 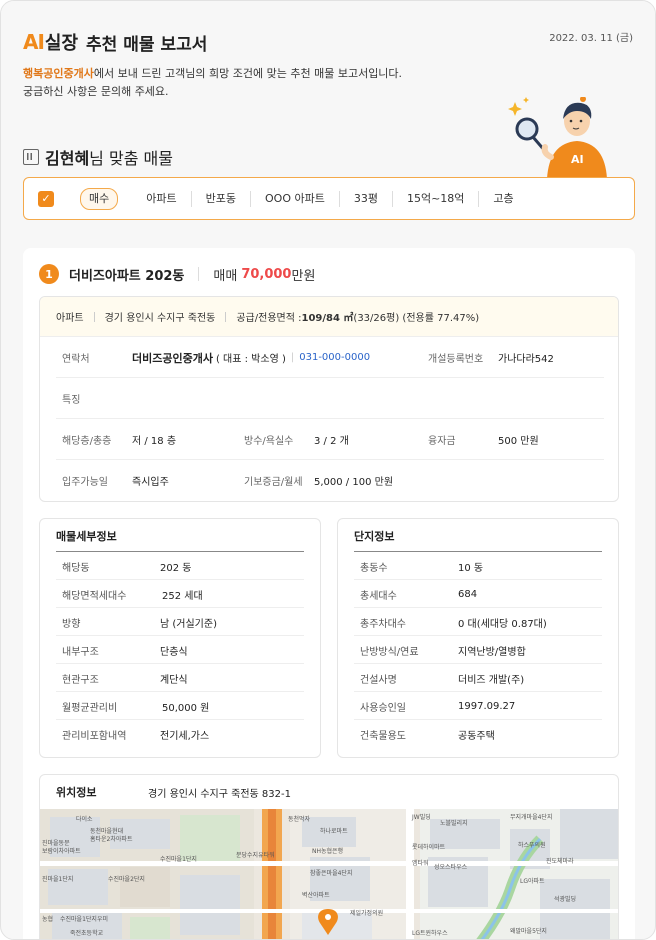 I want to click on property-address: 경기 용인시 수지구 죽전동, so click(x=160, y=318).